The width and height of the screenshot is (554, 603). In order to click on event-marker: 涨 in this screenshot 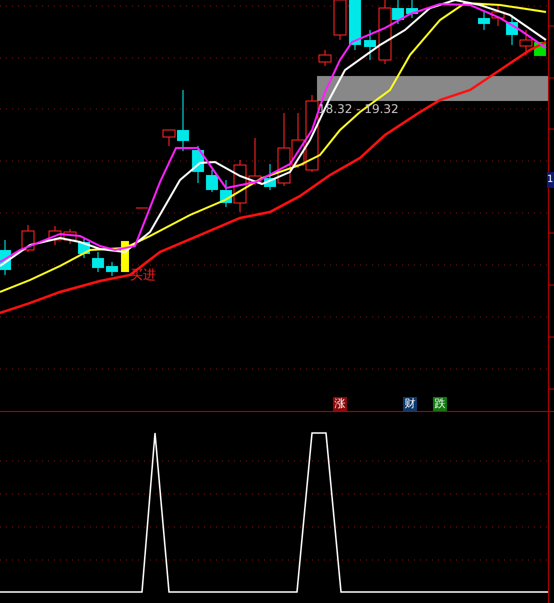, I will do `click(340, 404)`.